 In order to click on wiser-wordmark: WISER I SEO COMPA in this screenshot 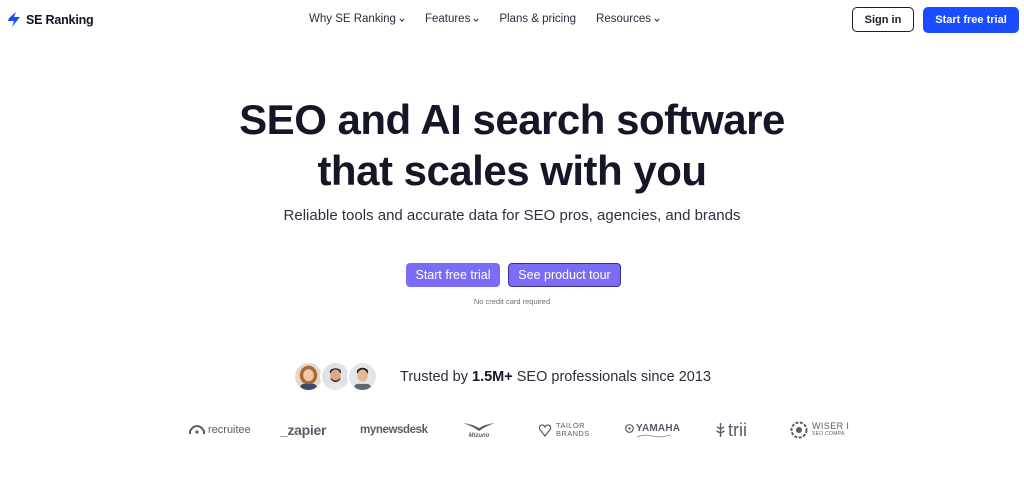, I will do `click(830, 430)`.